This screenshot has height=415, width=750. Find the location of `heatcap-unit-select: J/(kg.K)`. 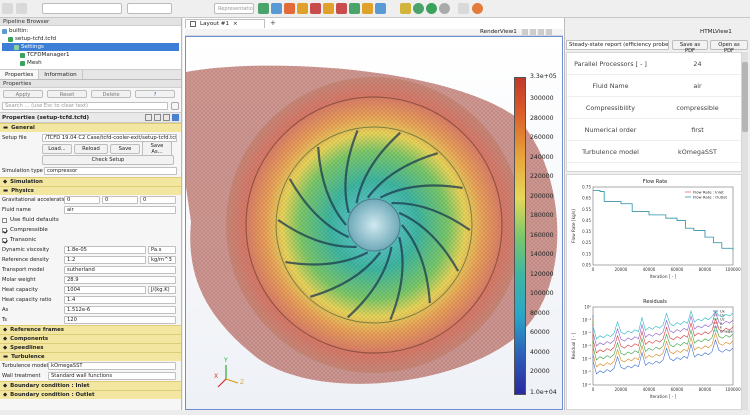

heatcap-unit-select: J/(kg.K) is located at coordinates (162, 290).